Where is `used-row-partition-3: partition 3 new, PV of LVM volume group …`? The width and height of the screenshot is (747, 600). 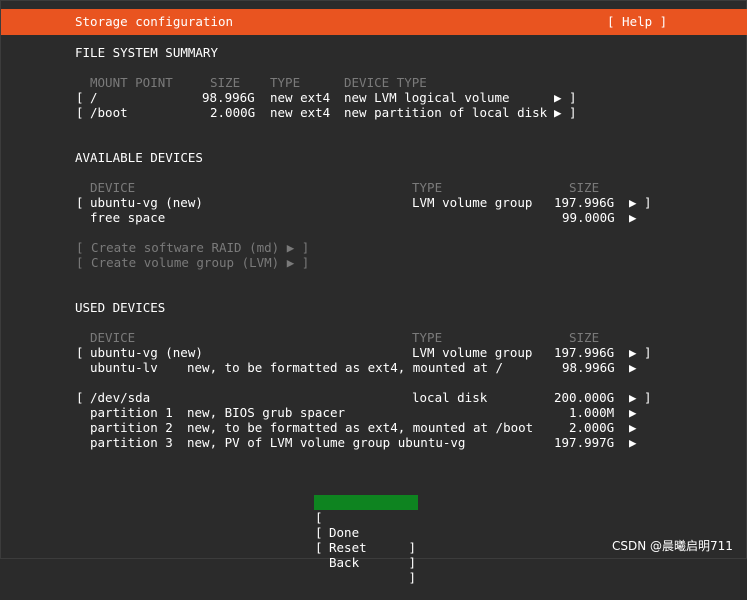
used-row-partition-3: partition 3 new, PV of LVM volume group … is located at coordinates (374, 442).